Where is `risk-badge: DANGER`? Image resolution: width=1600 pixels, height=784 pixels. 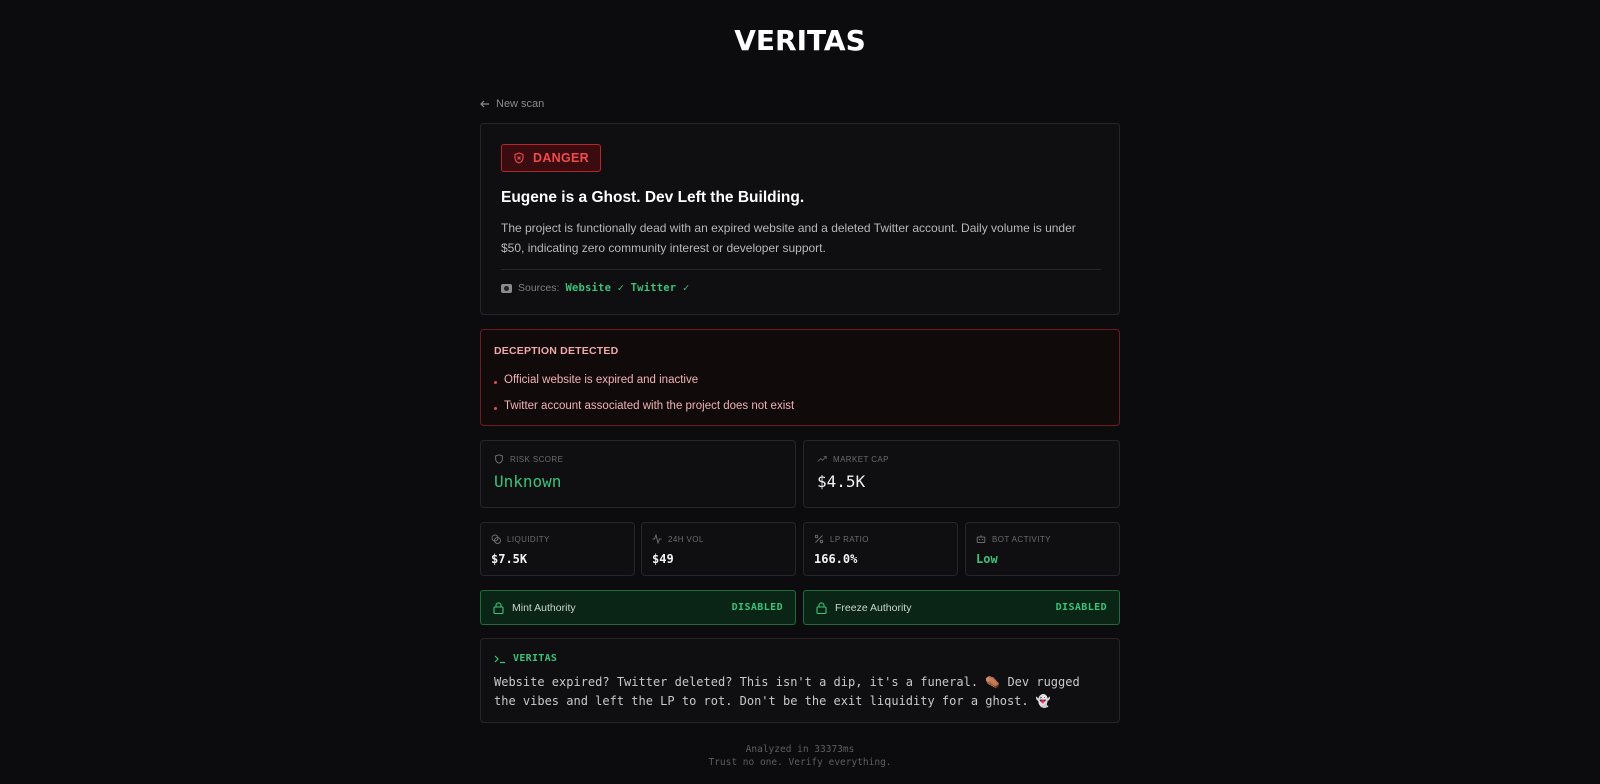
risk-badge: DANGER is located at coordinates (551, 158).